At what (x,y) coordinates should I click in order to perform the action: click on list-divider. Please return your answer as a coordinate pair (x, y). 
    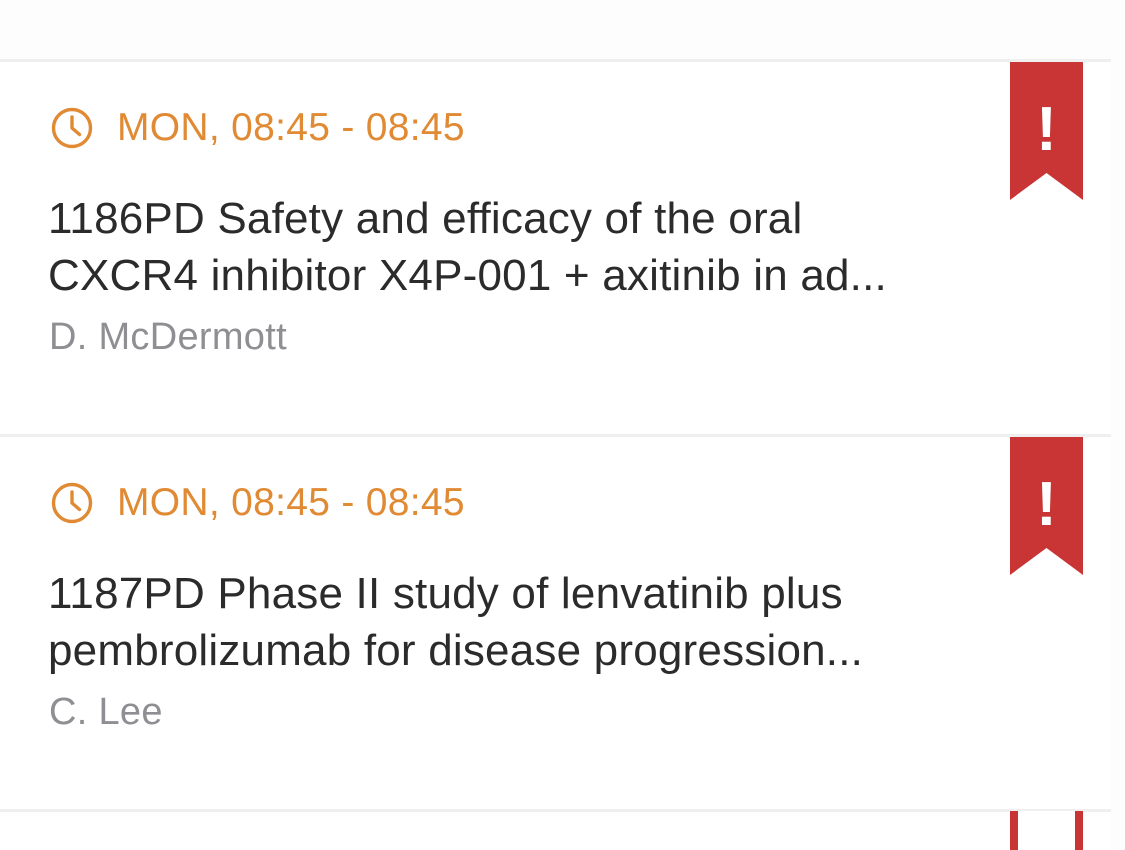
    Looking at the image, I should click on (555, 810).